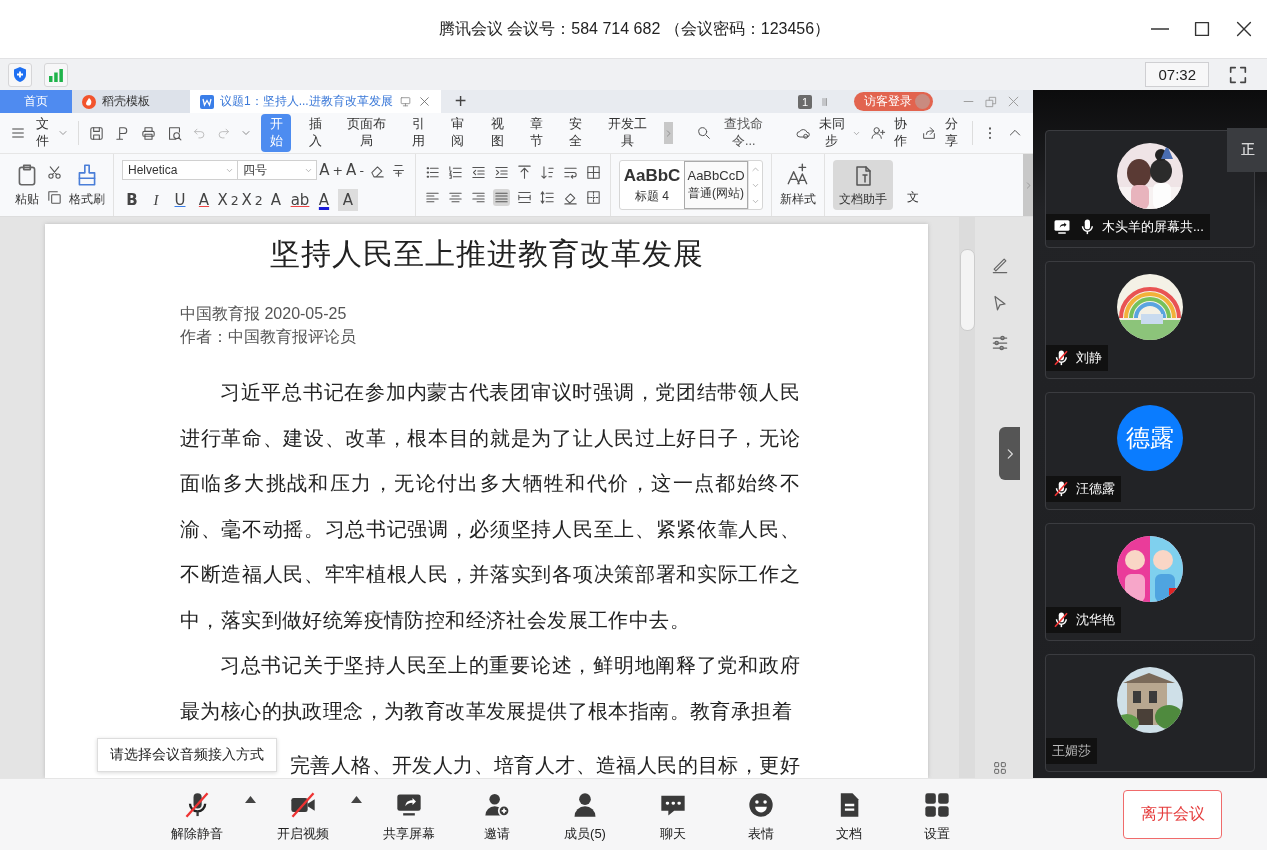 The height and width of the screenshot is (850, 1267). Describe the element at coordinates (148, 133) in the screenshot. I see `print-icon` at that location.